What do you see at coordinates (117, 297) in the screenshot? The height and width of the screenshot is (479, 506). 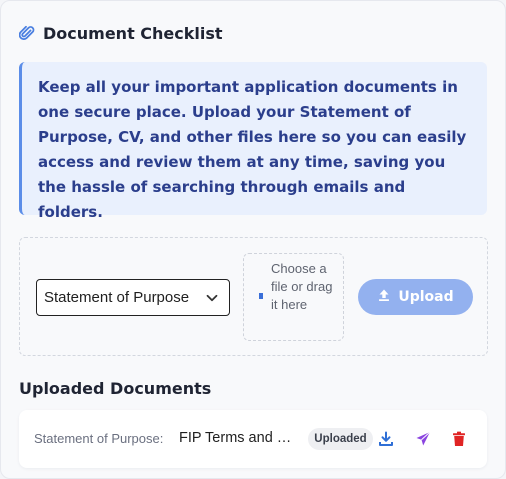 I see `document-type-value: Statement of Purpose` at bounding box center [117, 297].